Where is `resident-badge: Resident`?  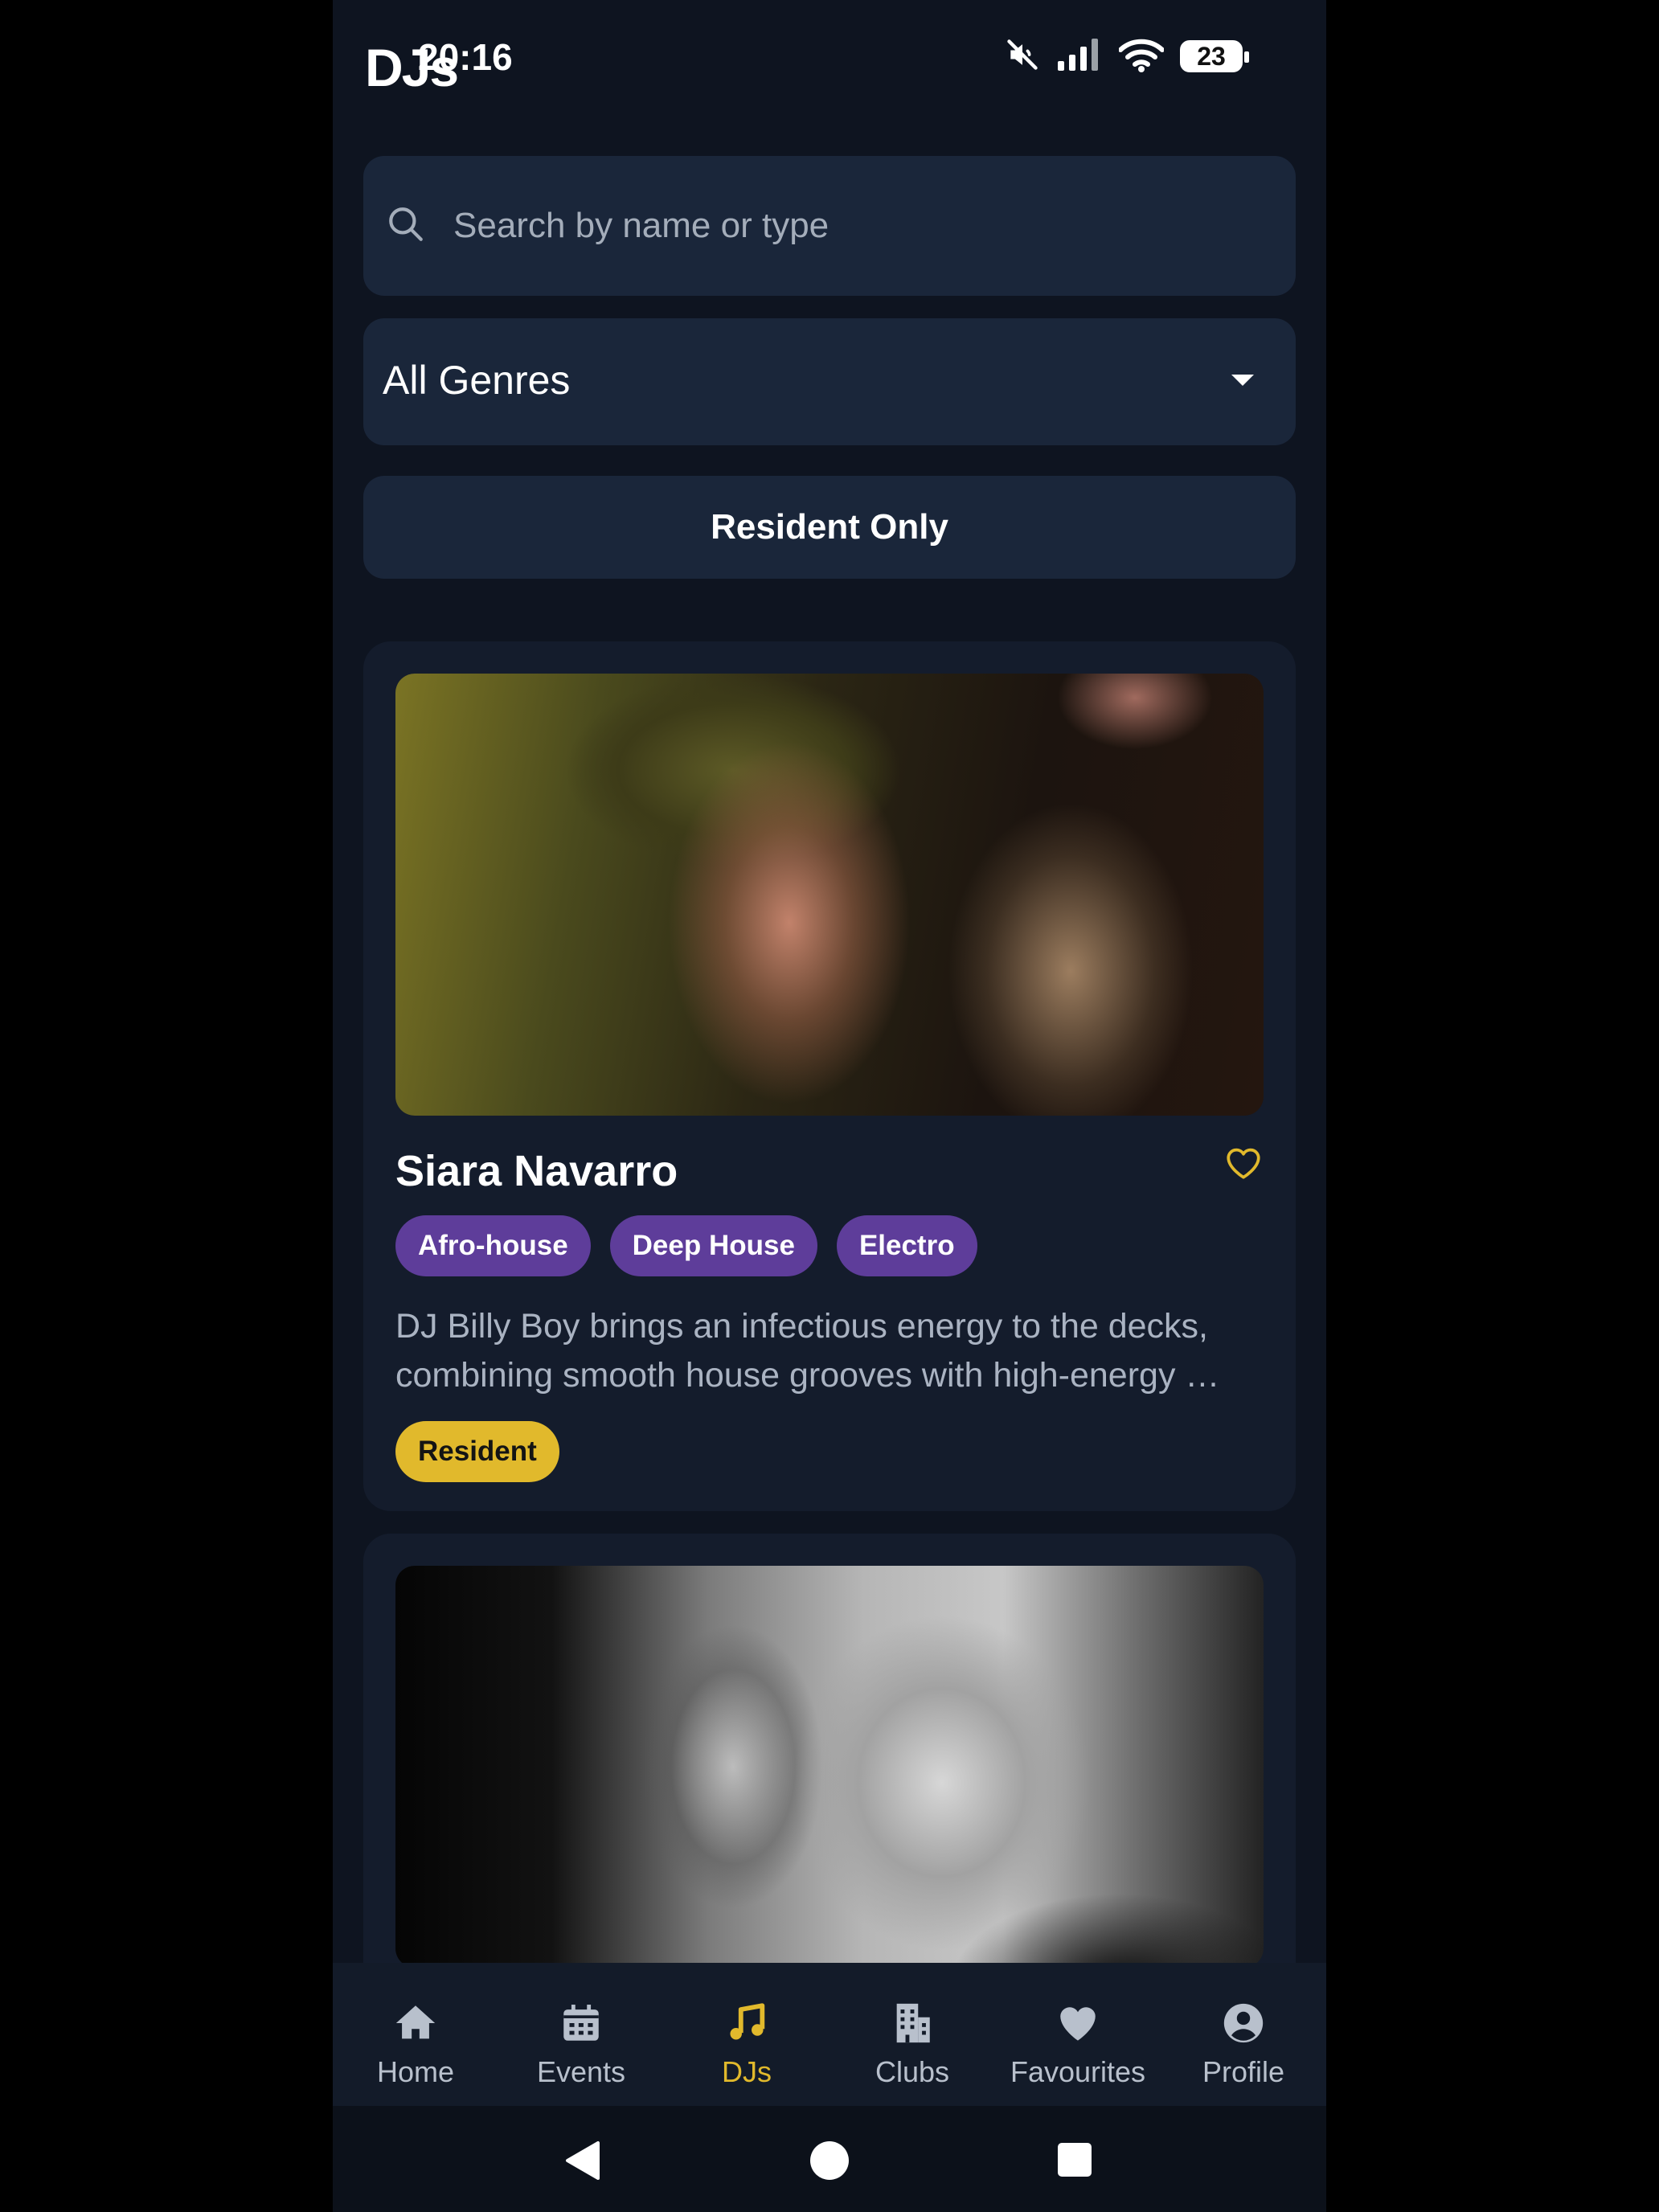
resident-badge: Resident is located at coordinates (477, 1451).